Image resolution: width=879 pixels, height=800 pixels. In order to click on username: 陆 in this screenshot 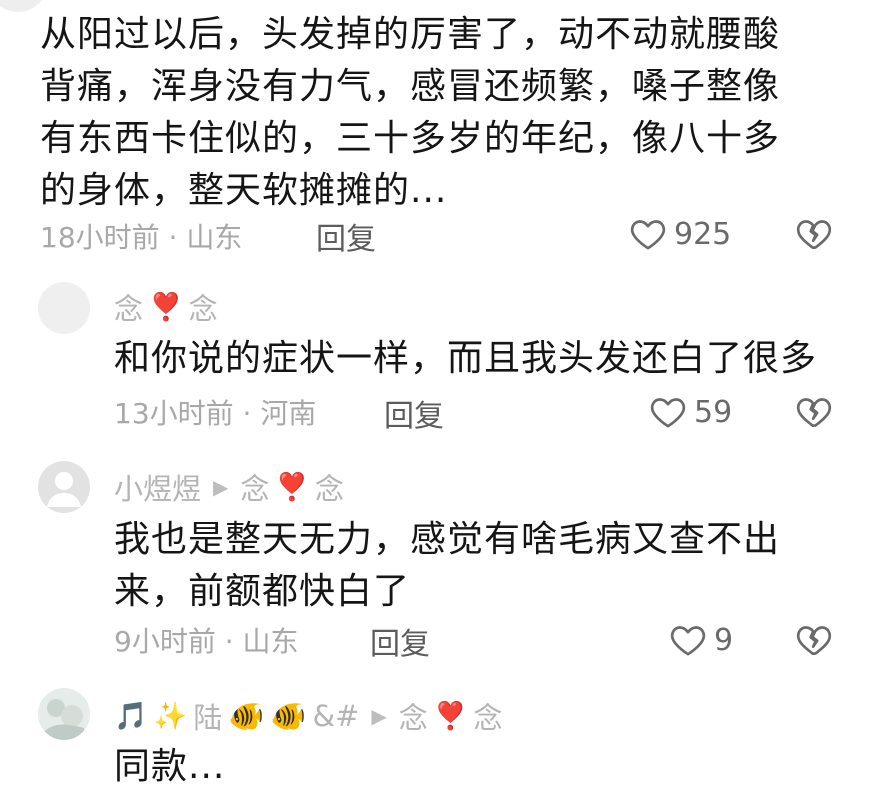, I will do `click(208, 718)`.